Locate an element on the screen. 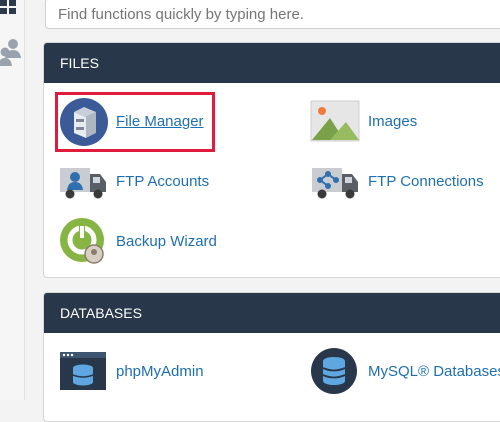 This screenshot has height=422, width=500. ftp-connections-icon is located at coordinates (336, 182).